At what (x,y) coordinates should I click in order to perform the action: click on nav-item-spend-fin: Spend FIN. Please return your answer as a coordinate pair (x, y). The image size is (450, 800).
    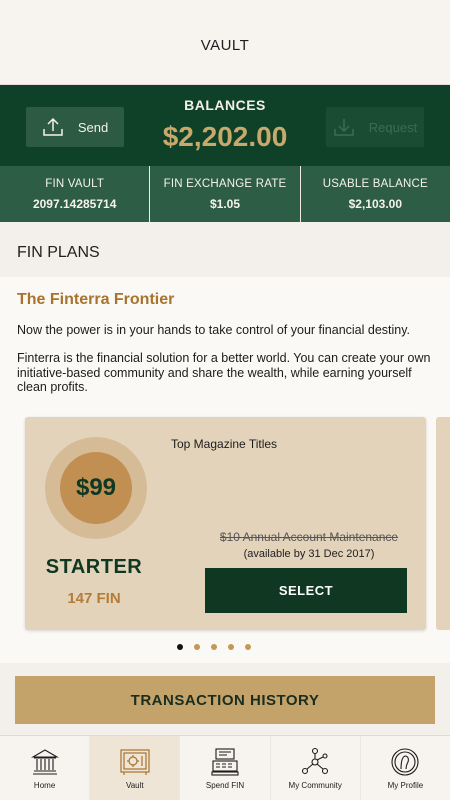
    Looking at the image, I should click on (225, 768).